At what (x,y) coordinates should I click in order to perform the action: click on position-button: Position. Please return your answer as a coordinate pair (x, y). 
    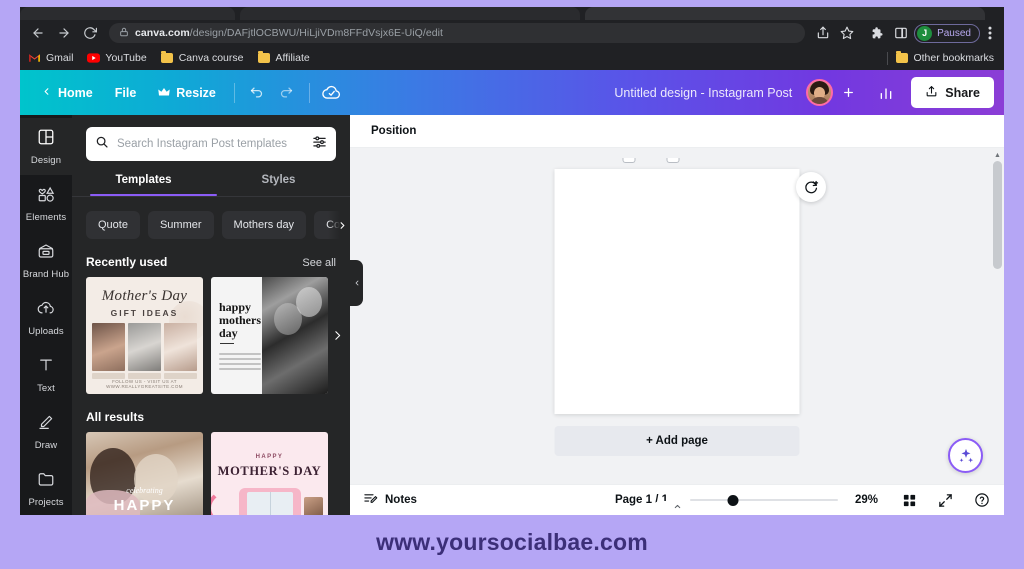
    Looking at the image, I should click on (393, 131).